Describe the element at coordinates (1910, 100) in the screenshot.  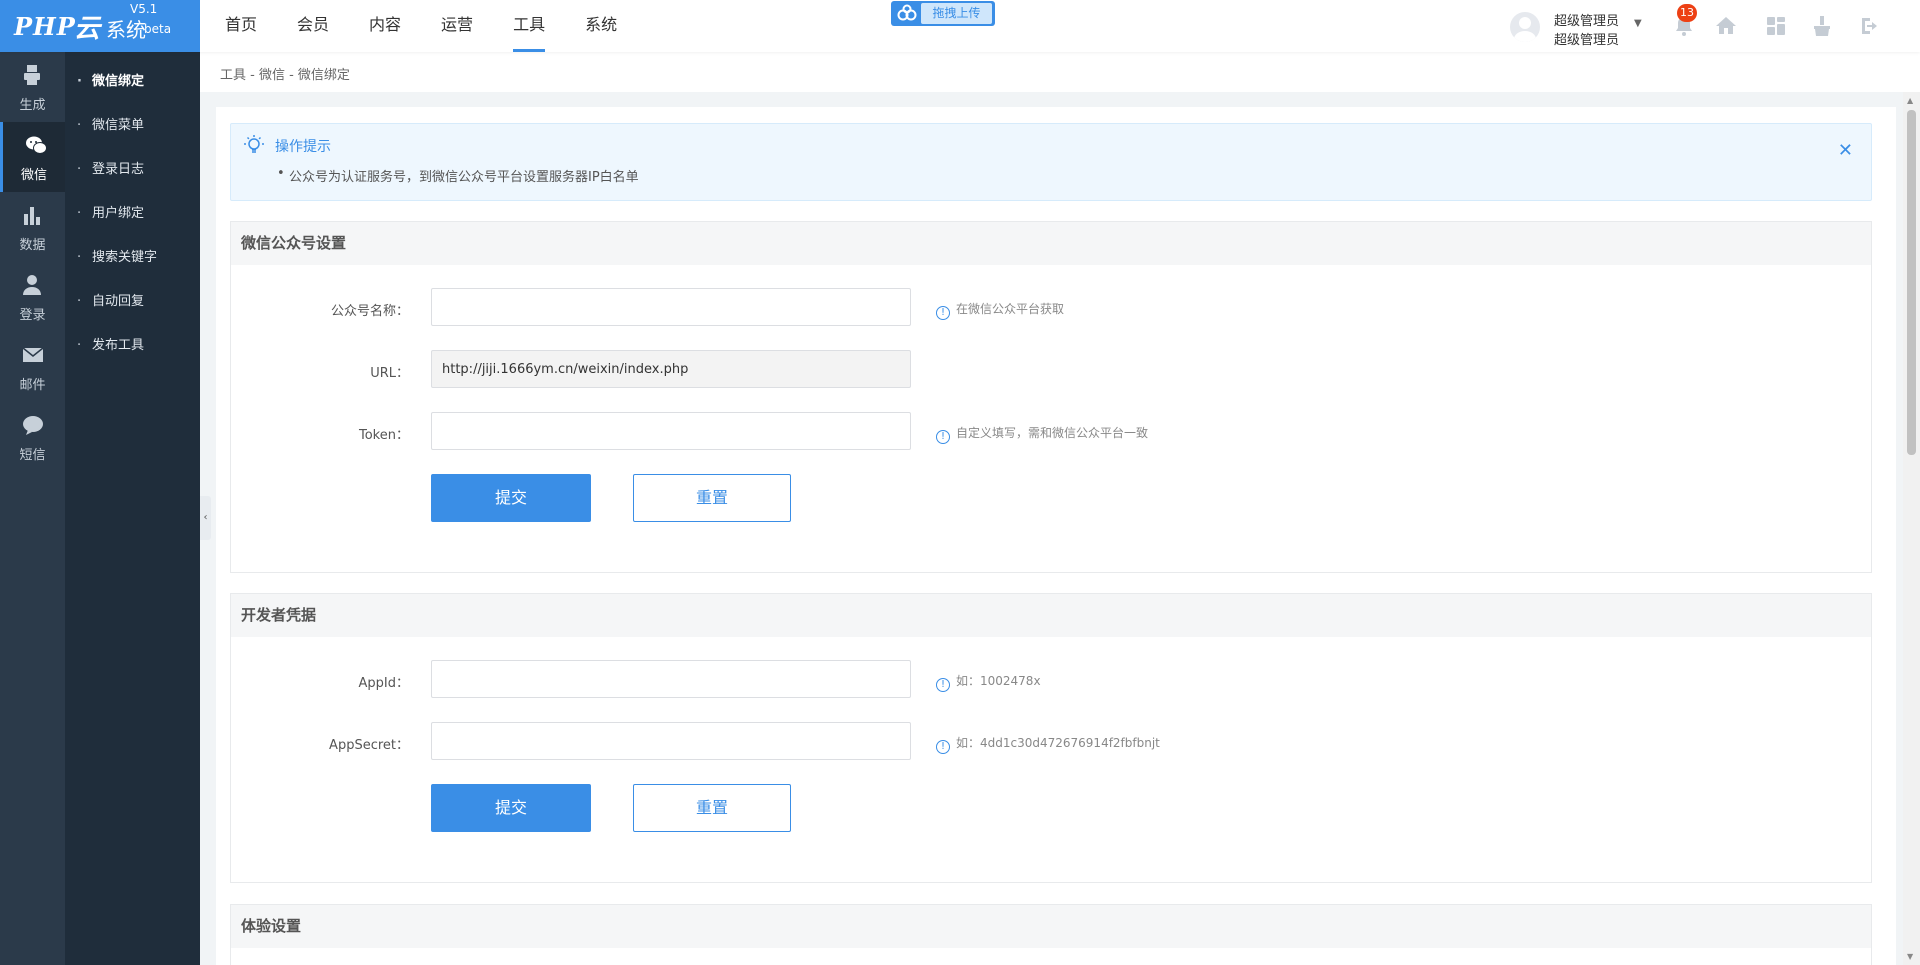
I see `scroll-up-icon: ▲` at that location.